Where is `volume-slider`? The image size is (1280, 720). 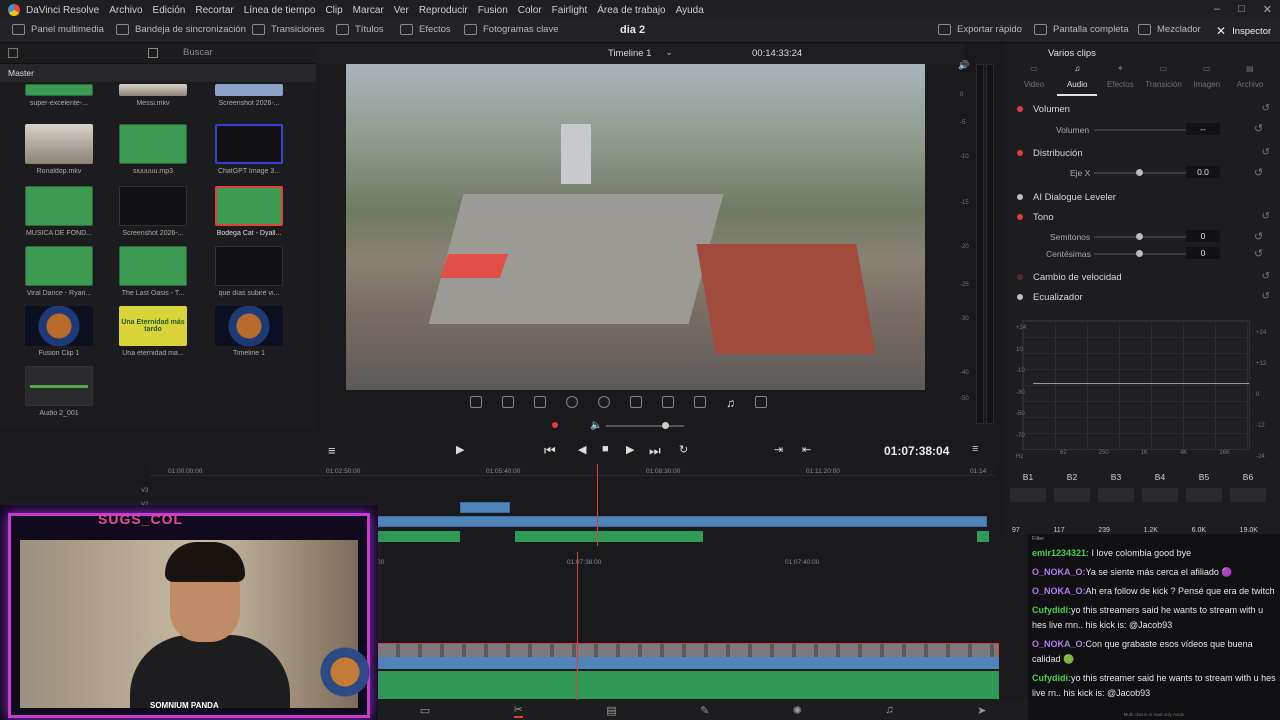 volume-slider is located at coordinates (1142, 130).